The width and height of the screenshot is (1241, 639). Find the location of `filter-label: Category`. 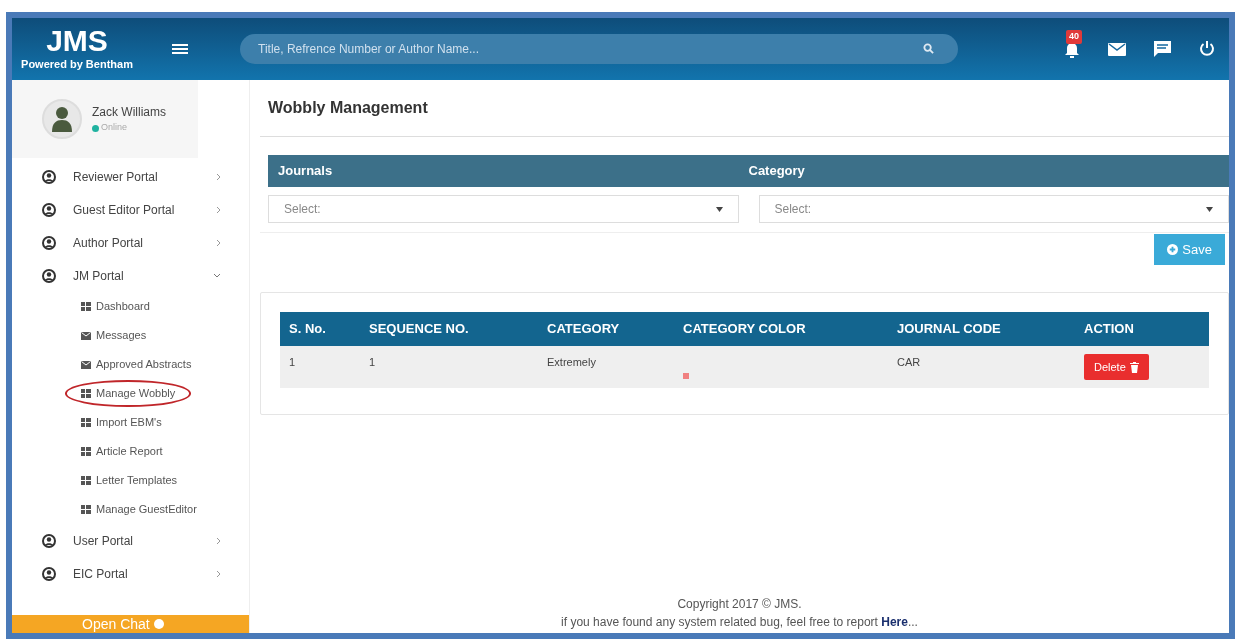

filter-label: Category is located at coordinates (777, 171).